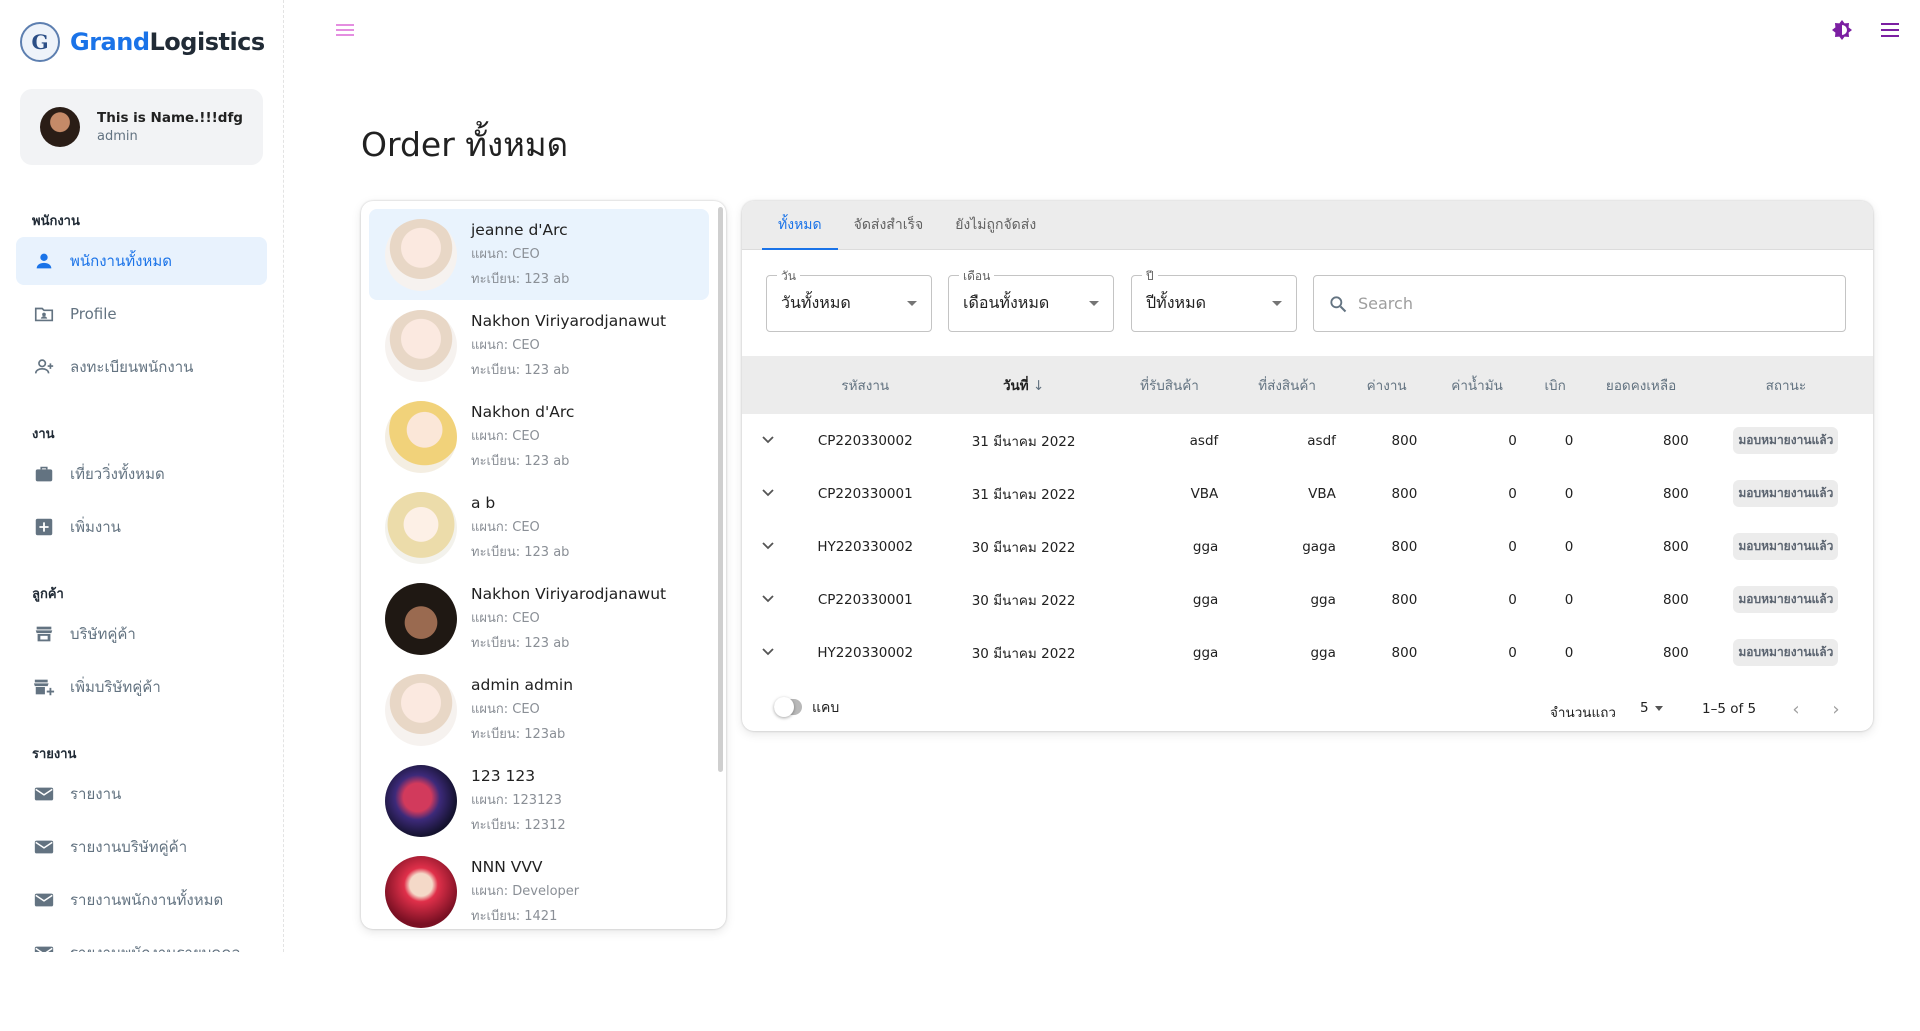 The width and height of the screenshot is (1920, 1031). I want to click on month-select-label: เดือน, so click(977, 276).